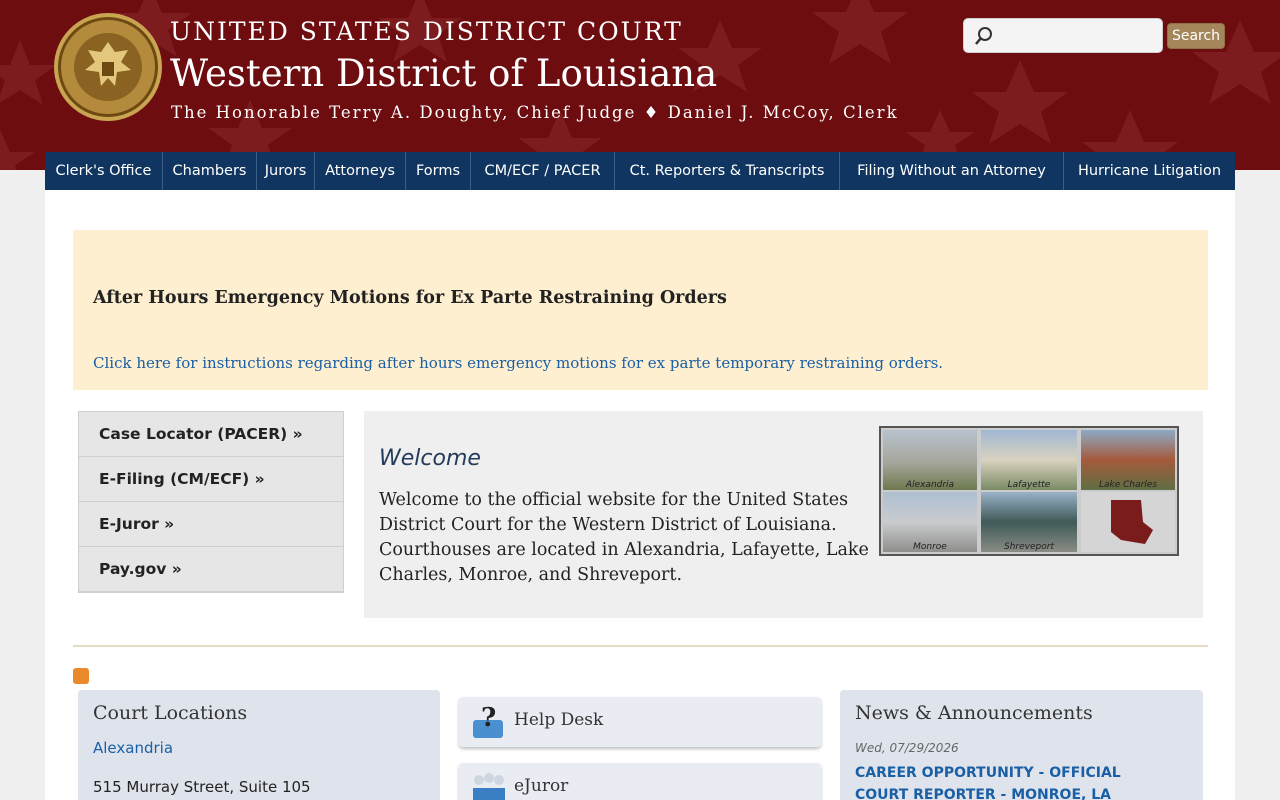 This screenshot has width=1280, height=800. I want to click on nav-item-chambers: Chambers, so click(210, 171).